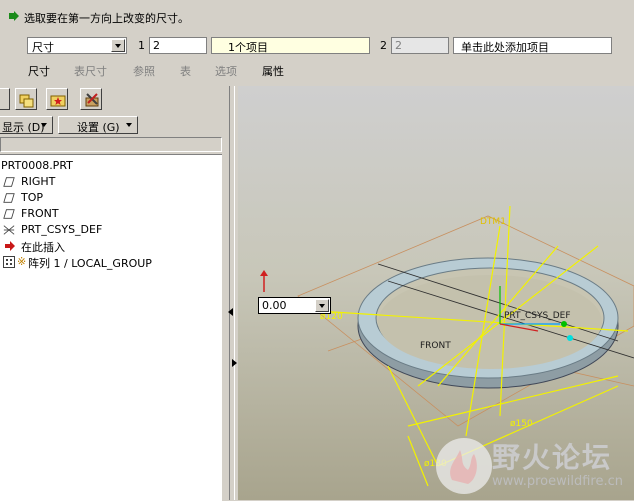  Describe the element at coordinates (178, 45) in the screenshot. I see `direction1-count-input: 2` at that location.